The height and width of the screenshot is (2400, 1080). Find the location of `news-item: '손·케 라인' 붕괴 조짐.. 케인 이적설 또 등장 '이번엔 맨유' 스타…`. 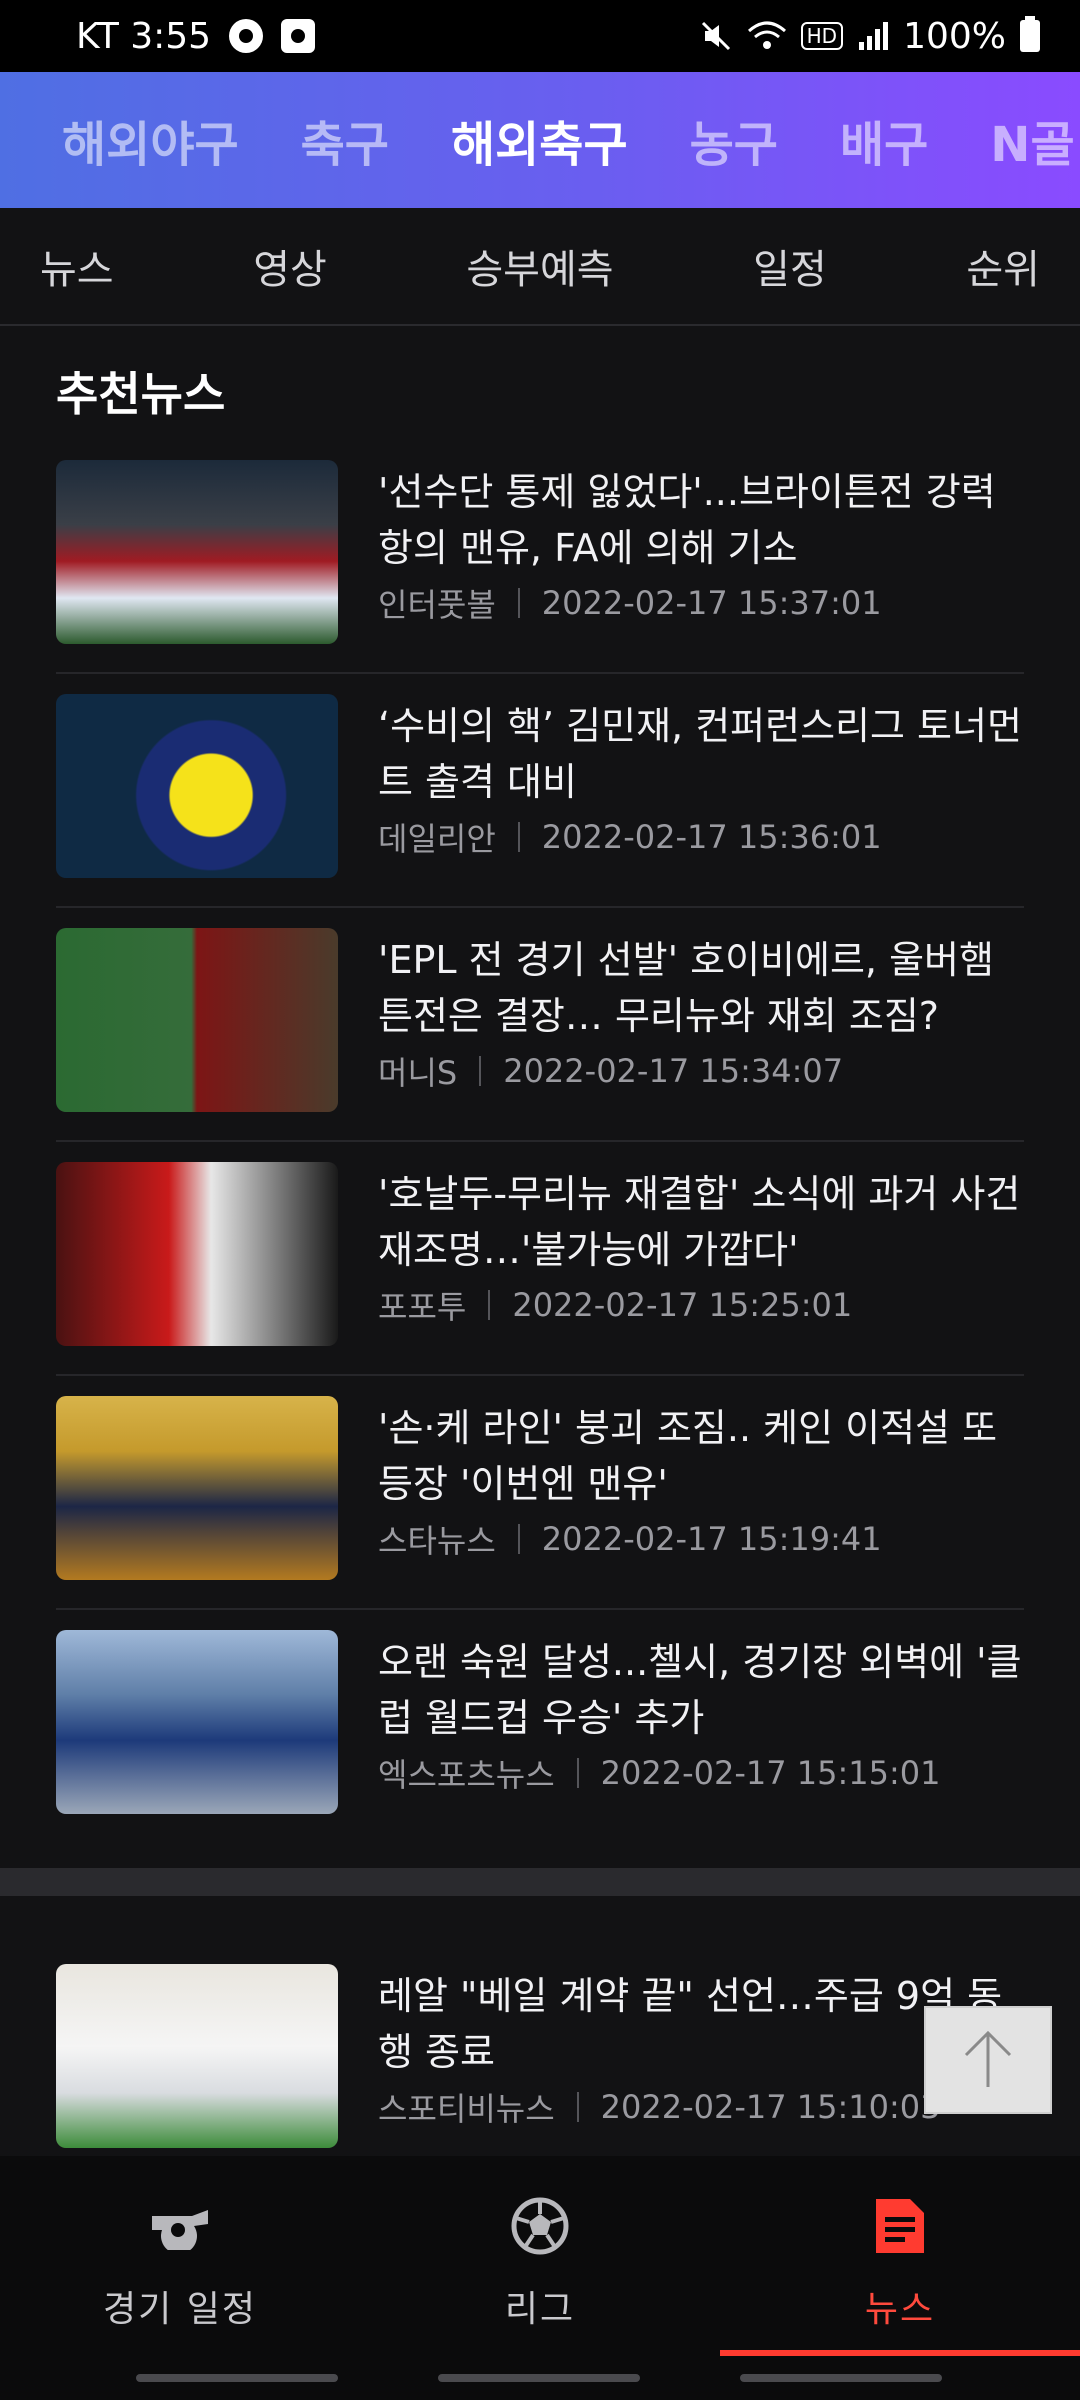

news-item: '손·케 라인' 붕괴 조짐.. 케인 이적설 또 등장 '이번엔 맨유' 스타… is located at coordinates (540, 1493).